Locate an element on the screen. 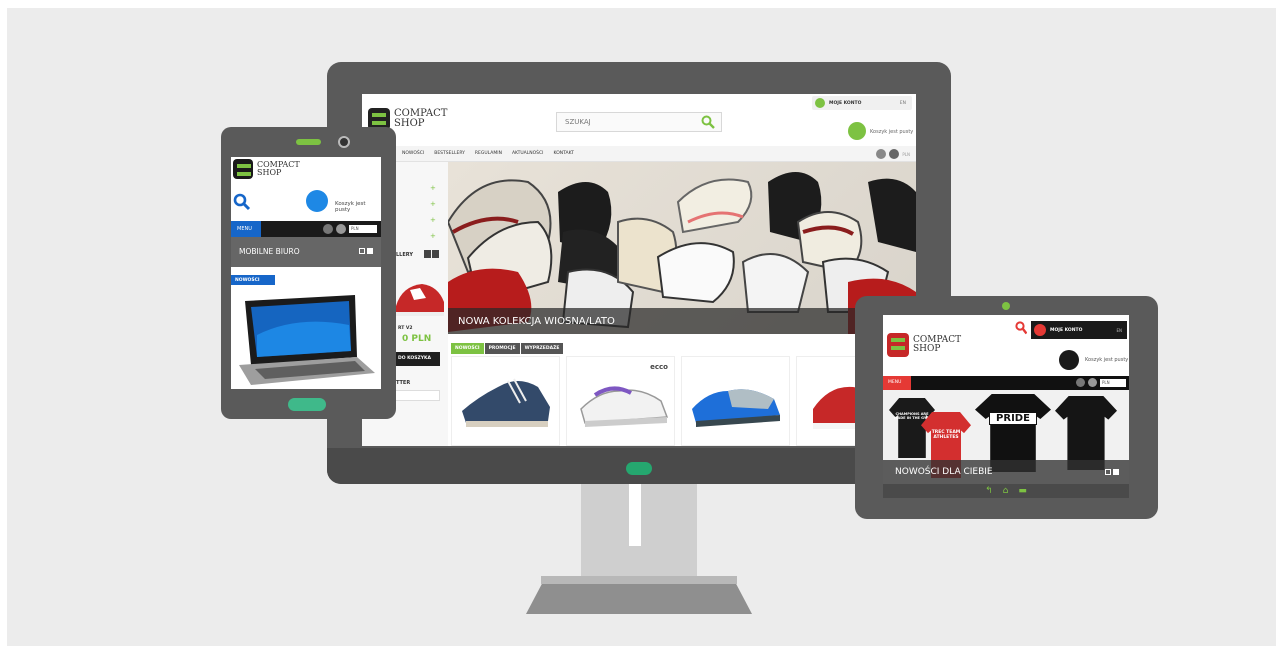 The height and width of the screenshot is (653, 1283). carousel-arrows is located at coordinates (431, 254).